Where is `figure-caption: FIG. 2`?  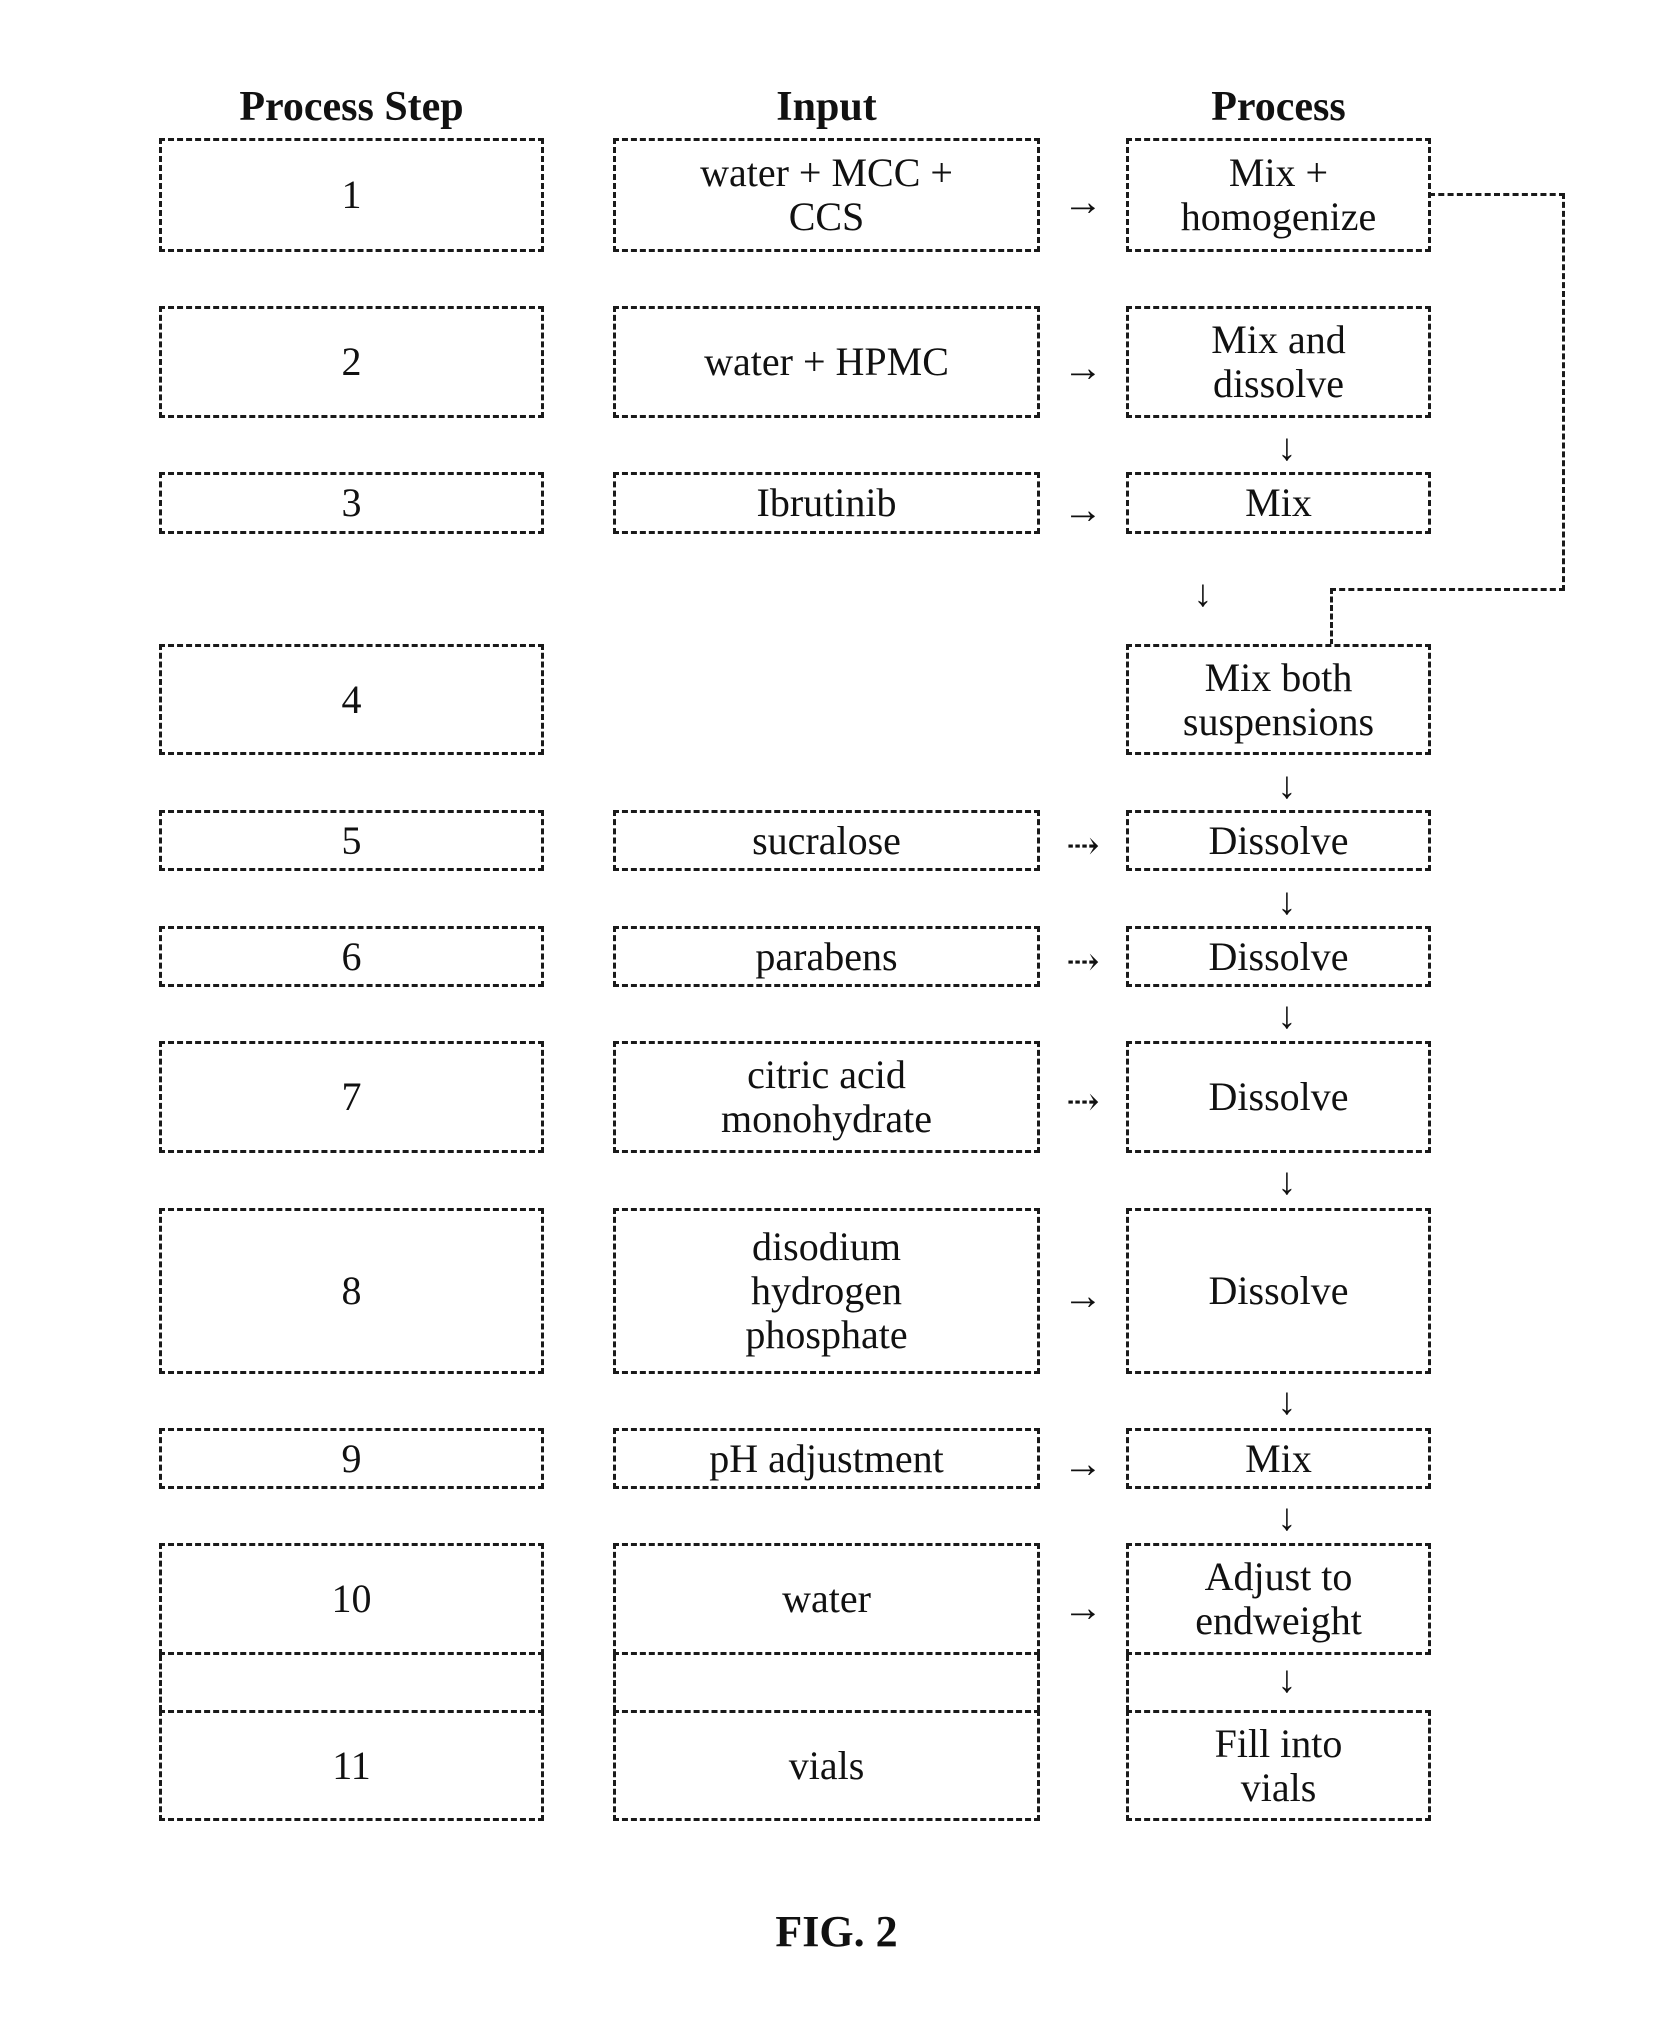
figure-caption: FIG. 2 is located at coordinates (836, 1931).